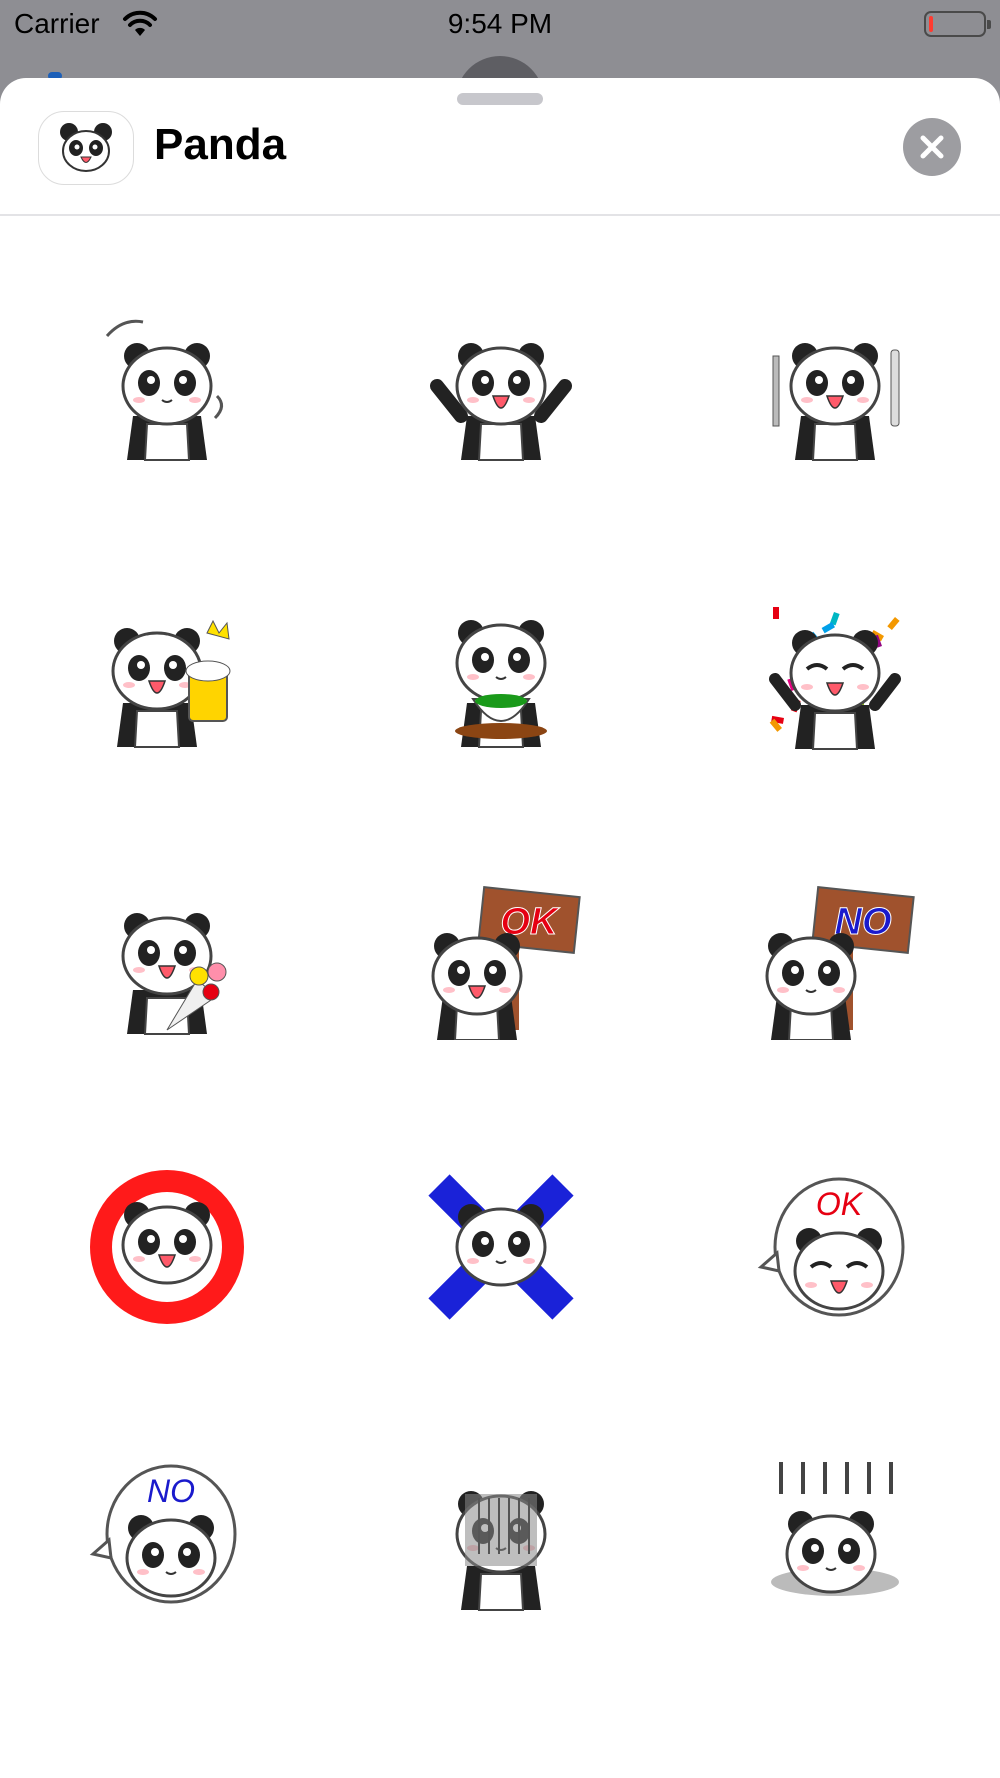  What do you see at coordinates (500, 147) in the screenshot?
I see `sheet-header: Panda` at bounding box center [500, 147].